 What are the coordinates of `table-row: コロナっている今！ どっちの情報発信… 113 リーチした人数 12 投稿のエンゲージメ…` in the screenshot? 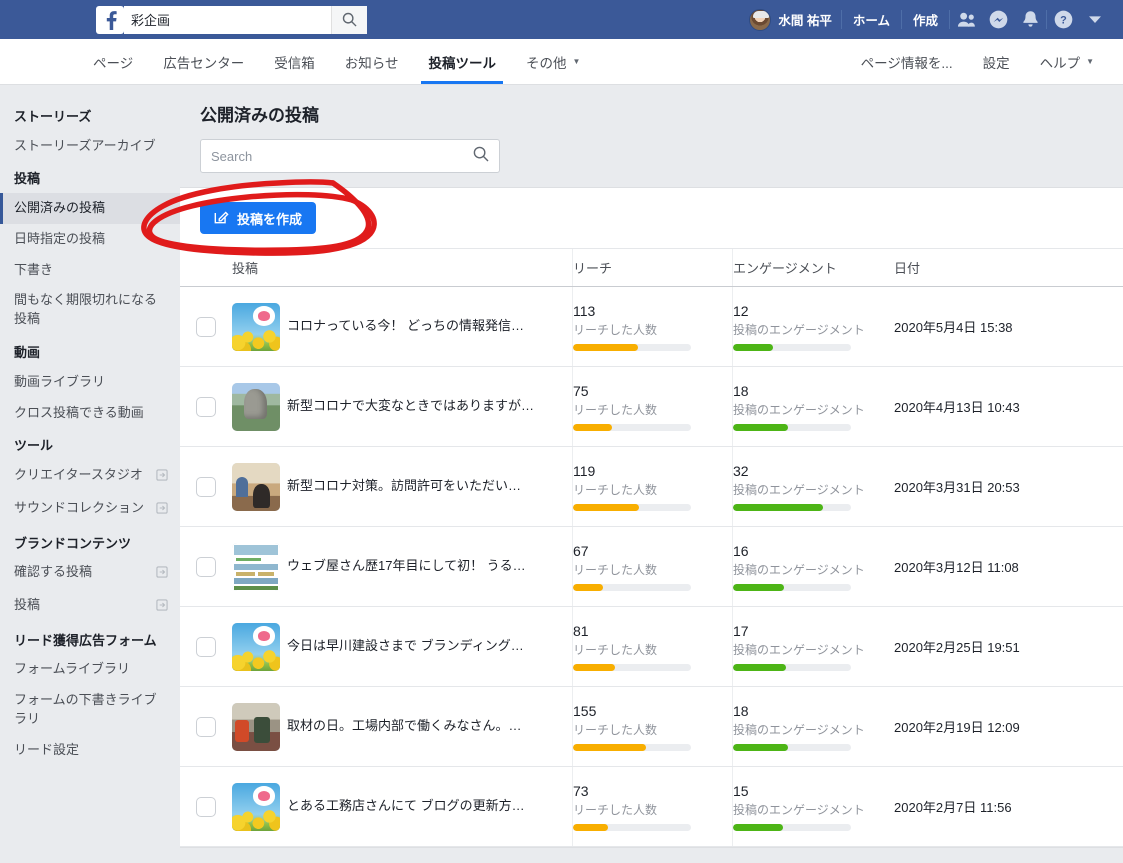 It's located at (651, 327).